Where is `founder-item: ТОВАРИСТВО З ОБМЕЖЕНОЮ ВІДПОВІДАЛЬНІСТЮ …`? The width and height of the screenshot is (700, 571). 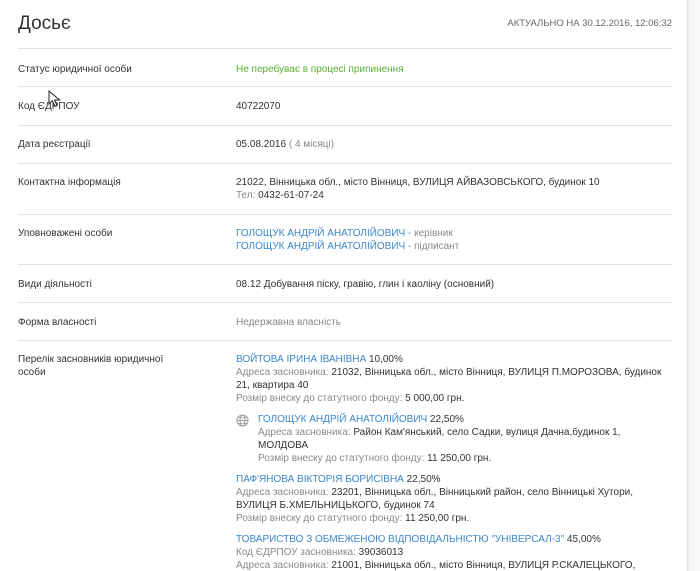
founder-item: ТОВАРИСТВО З ОБМЕЖЕНОЮ ВІДПОВІДАЛЬНІСТЮ … is located at coordinates (449, 552).